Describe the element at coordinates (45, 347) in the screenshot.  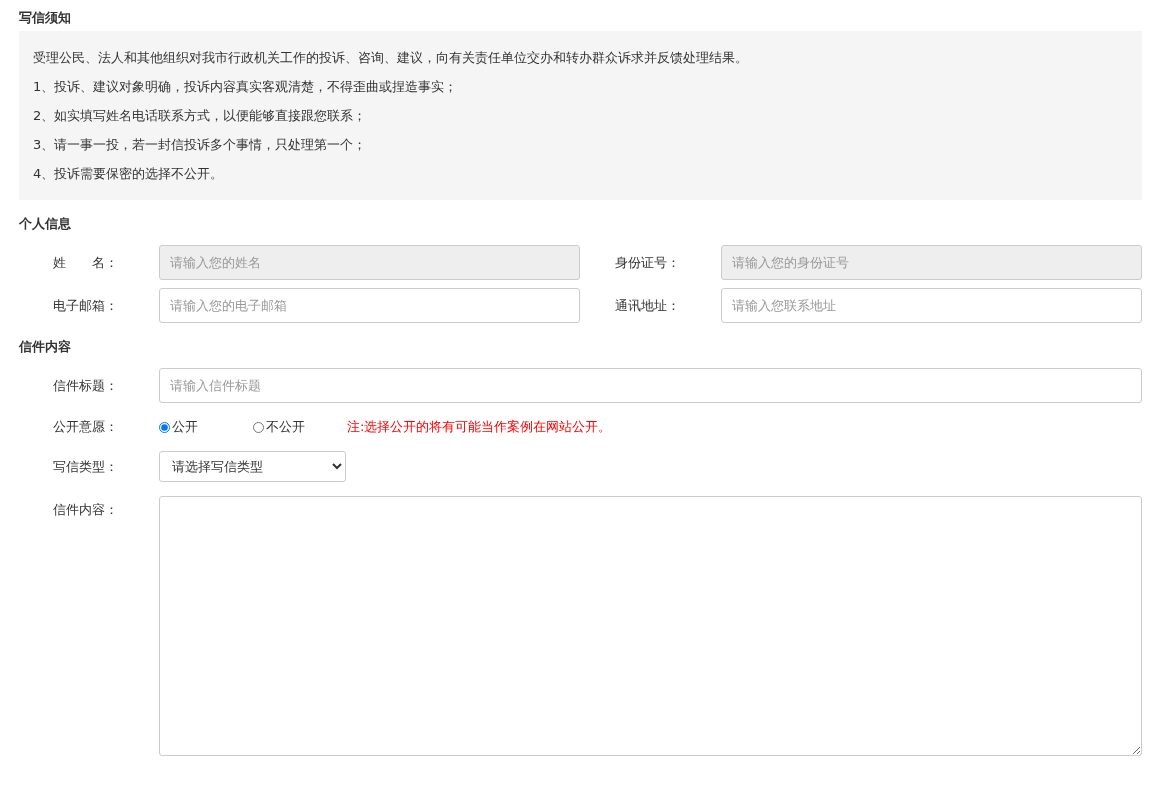
I see `section-title: 信件内容` at that location.